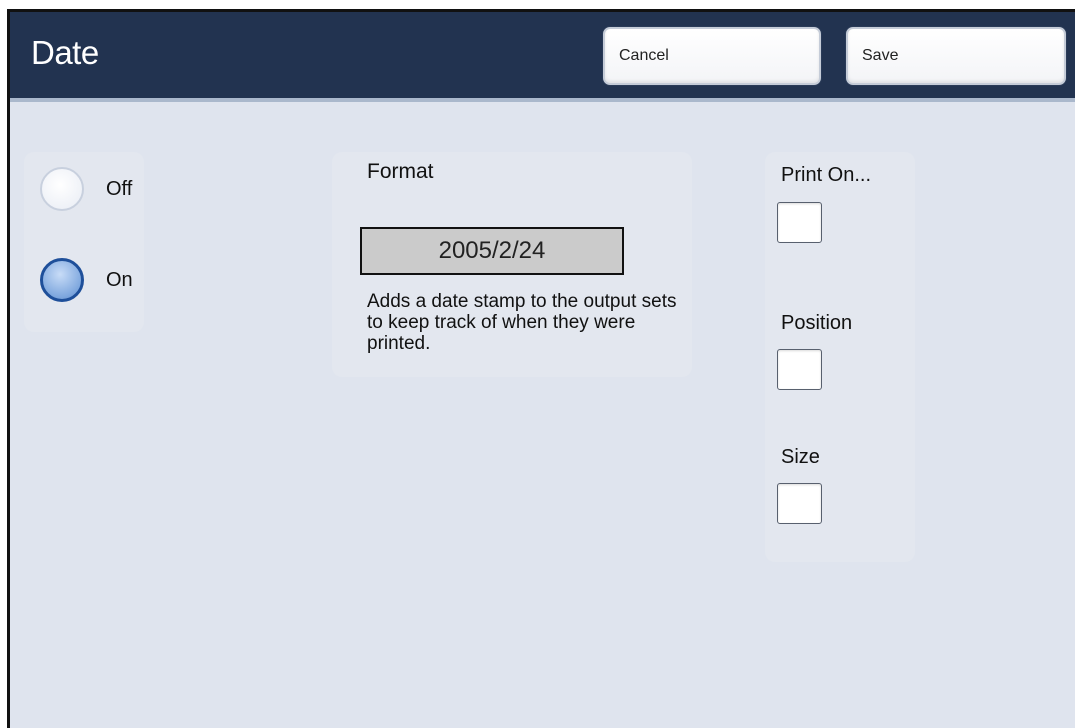 The image size is (1075, 728). What do you see at coordinates (492, 251) in the screenshot?
I see `format-value-button: 2005/2/24` at bounding box center [492, 251].